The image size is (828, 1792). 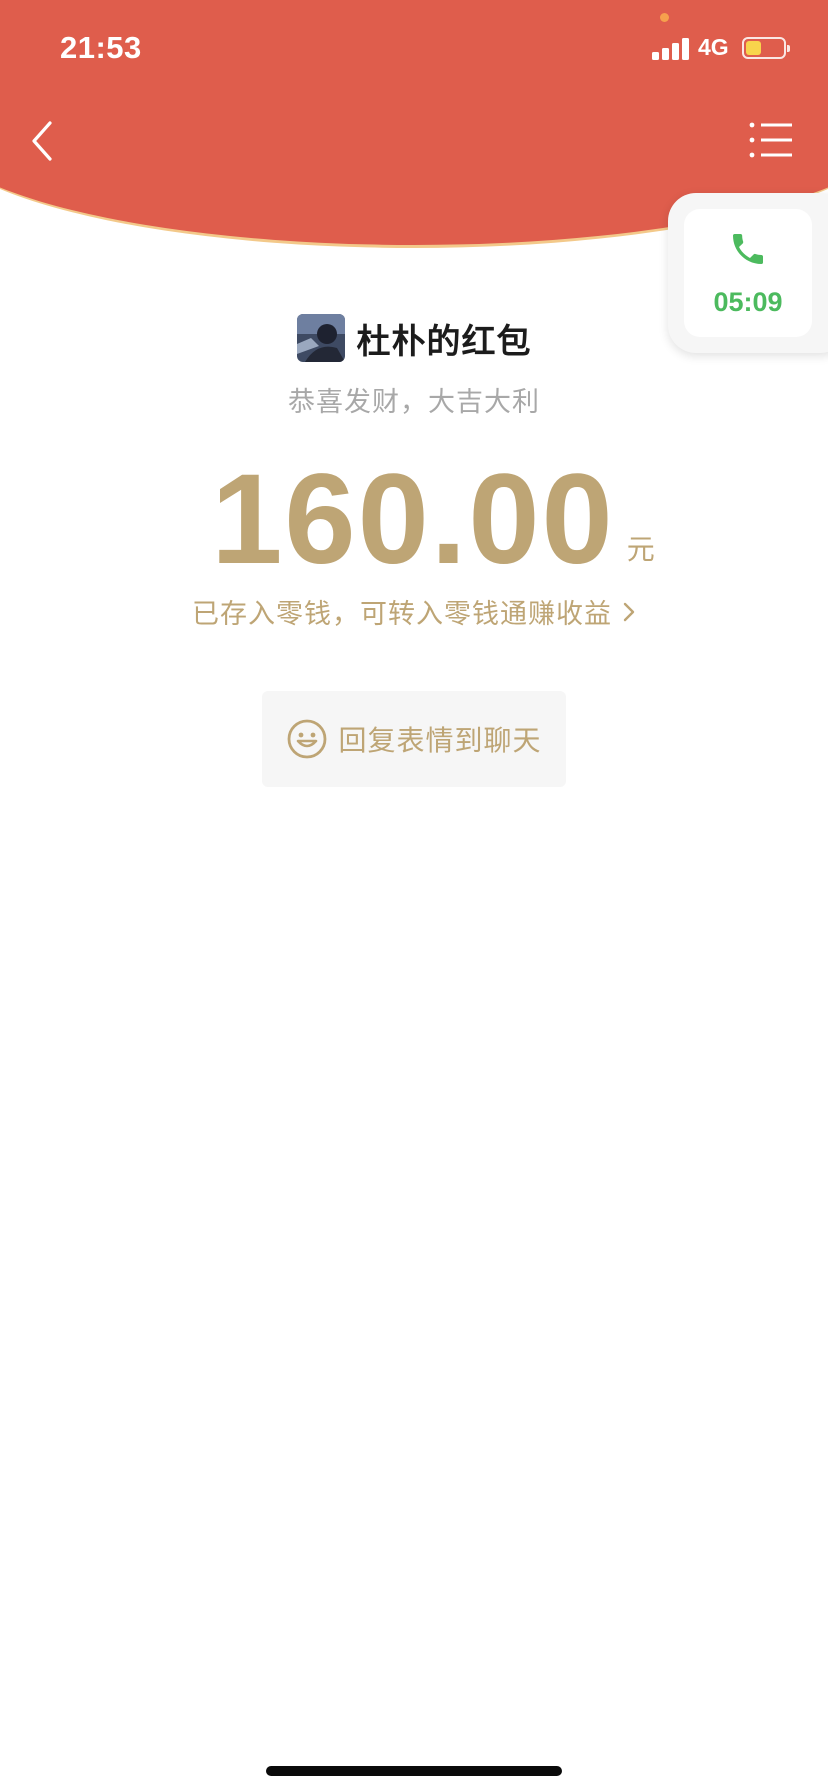 What do you see at coordinates (101, 47) in the screenshot?
I see `status-time: 21:53` at bounding box center [101, 47].